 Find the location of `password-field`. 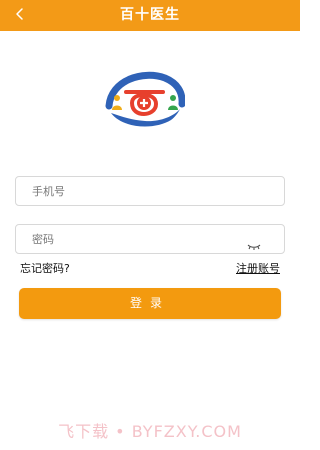

password-field is located at coordinates (150, 239).